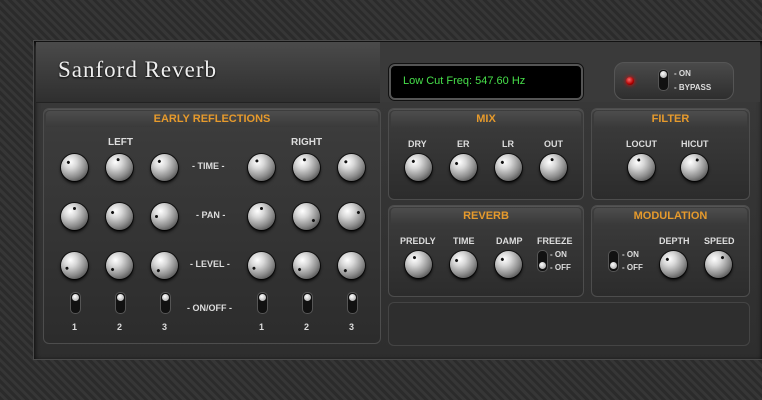 Image resolution: width=762 pixels, height=400 pixels. I want to click on bypass-switch, so click(663, 80).